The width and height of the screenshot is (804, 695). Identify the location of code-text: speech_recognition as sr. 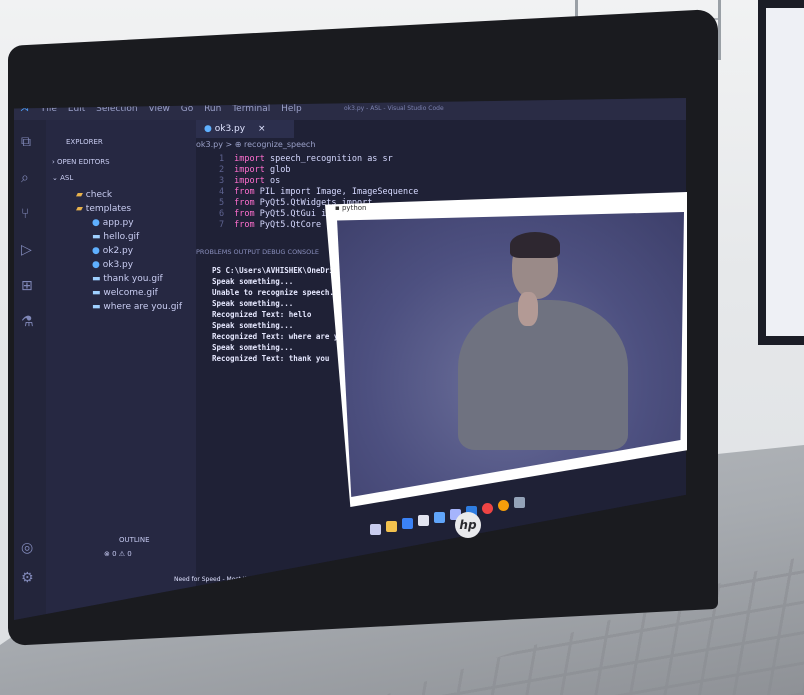
(328, 159).